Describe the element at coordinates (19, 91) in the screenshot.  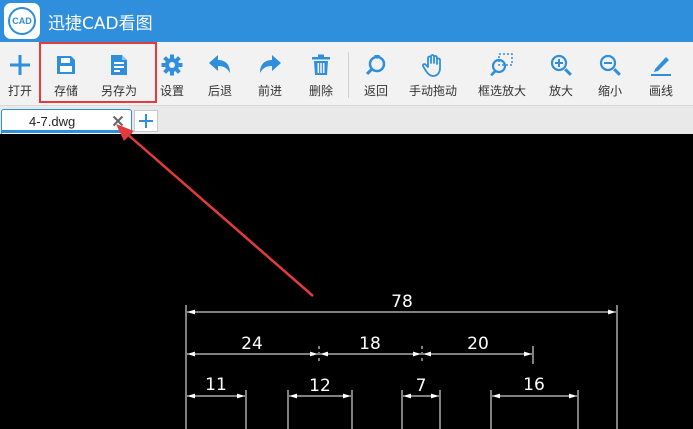
I see `open-label: 打开` at that location.